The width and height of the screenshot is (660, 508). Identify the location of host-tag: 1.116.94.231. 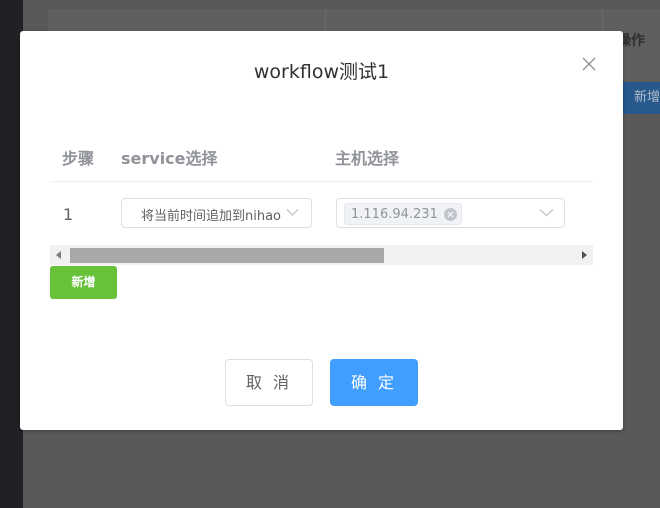
(403, 214).